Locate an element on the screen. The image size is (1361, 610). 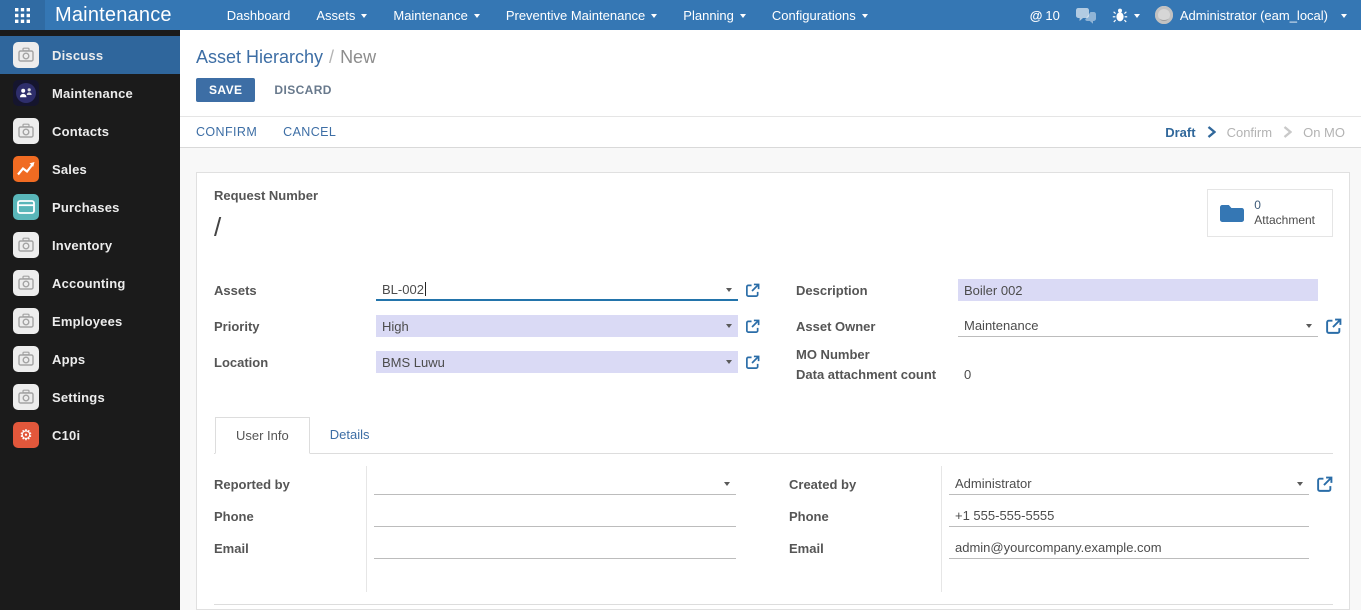
breadcrumb-parent-link: Asset Hierarchy is located at coordinates (259, 57).